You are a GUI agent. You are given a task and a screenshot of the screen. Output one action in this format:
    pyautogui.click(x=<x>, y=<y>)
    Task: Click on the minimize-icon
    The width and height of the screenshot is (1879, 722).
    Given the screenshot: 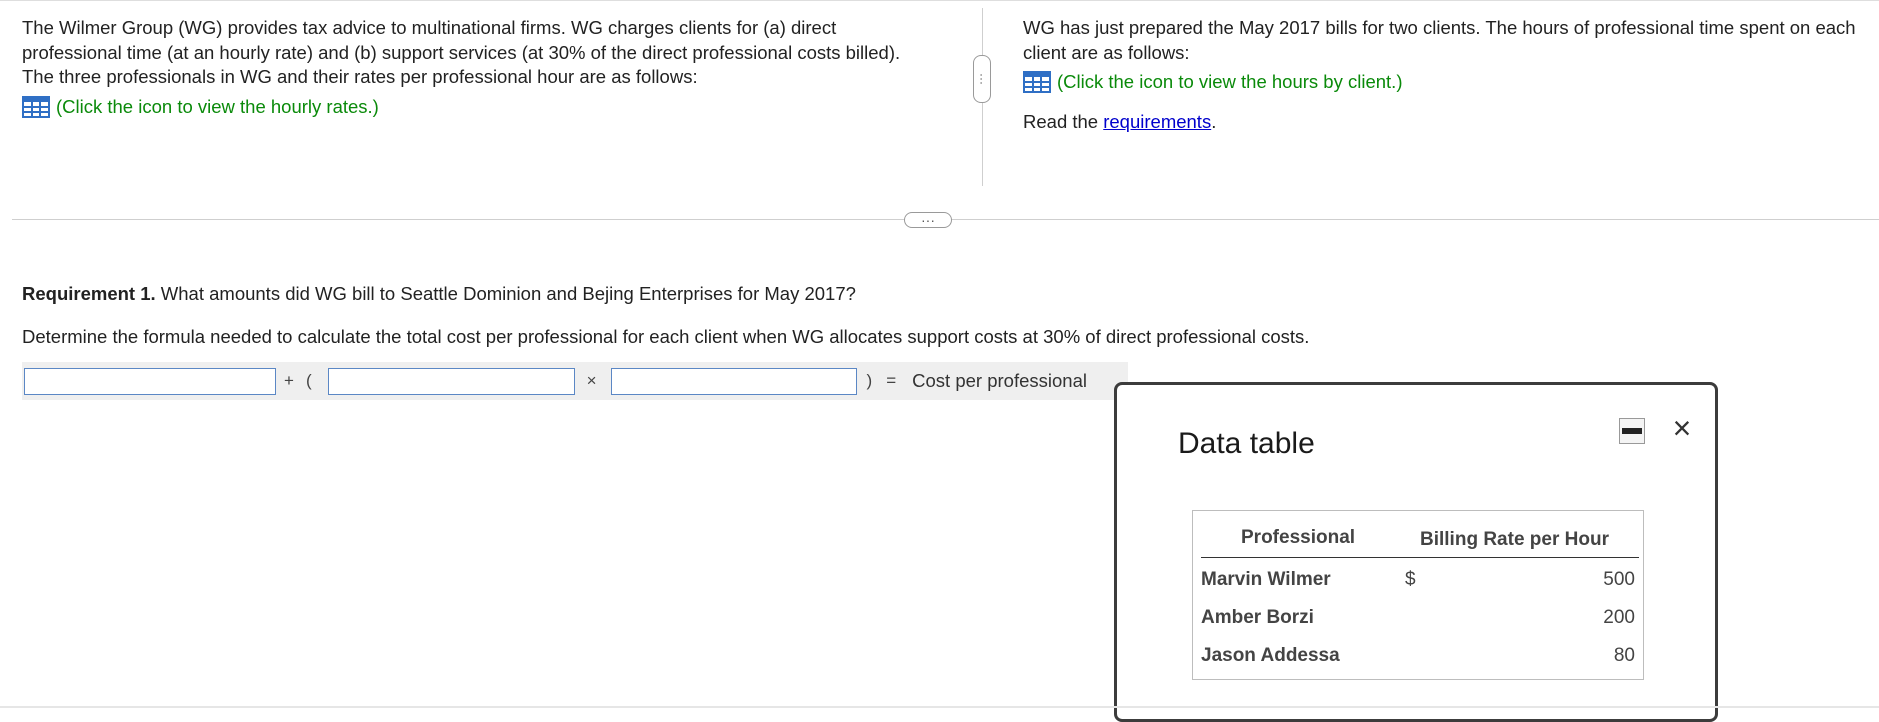 What is the action you would take?
    pyautogui.click(x=1632, y=431)
    